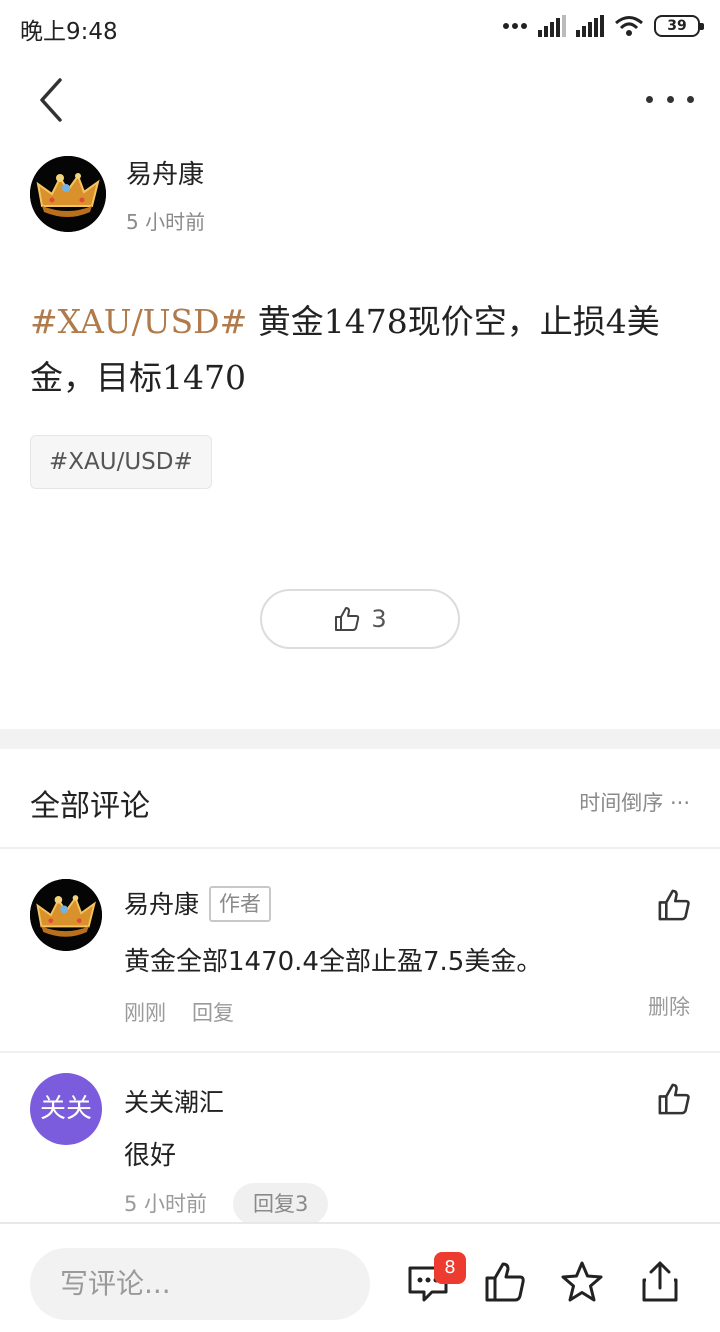 The height and width of the screenshot is (1332, 720). I want to click on comment-text: 黄金全部1470.4全部止盈7.5美金。, so click(333, 962).